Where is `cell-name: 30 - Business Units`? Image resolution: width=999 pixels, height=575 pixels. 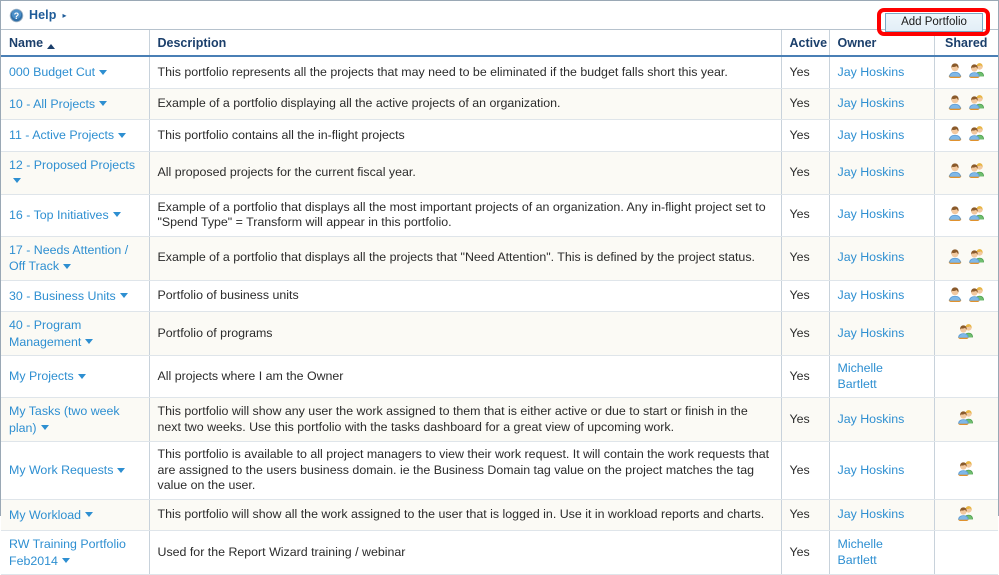 cell-name: 30 - Business Units is located at coordinates (75, 296).